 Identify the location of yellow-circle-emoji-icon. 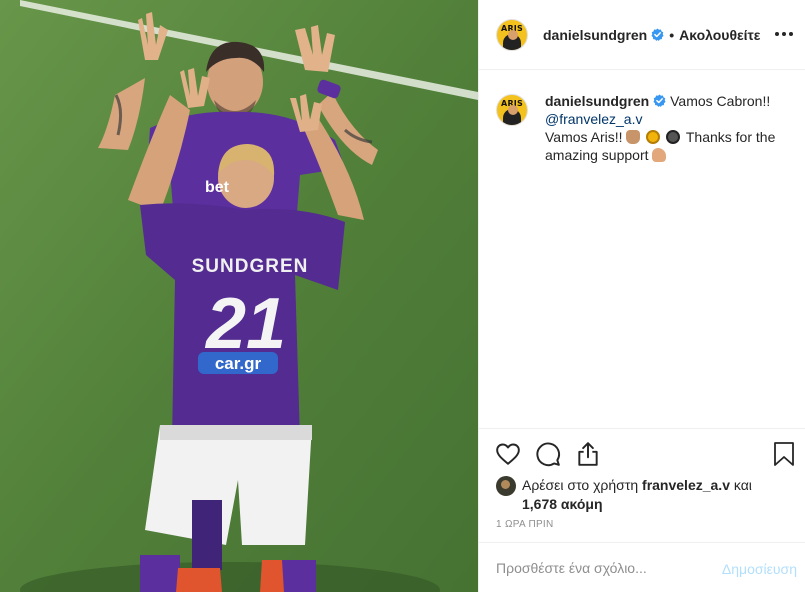
(653, 137).